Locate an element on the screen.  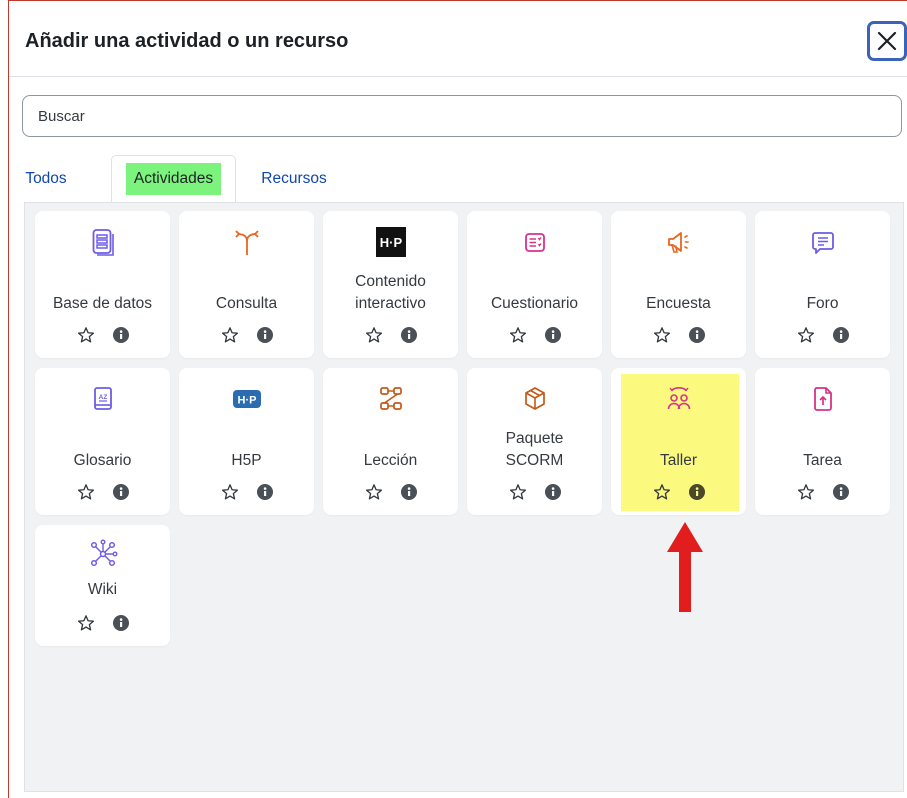
megaphone-icon is located at coordinates (678, 242).